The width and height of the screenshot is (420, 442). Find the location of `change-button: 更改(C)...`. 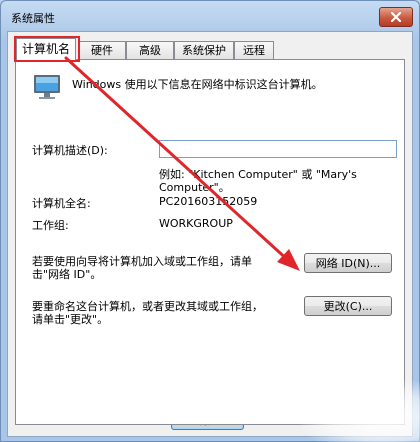

change-button: 更改(C)... is located at coordinates (348, 306).